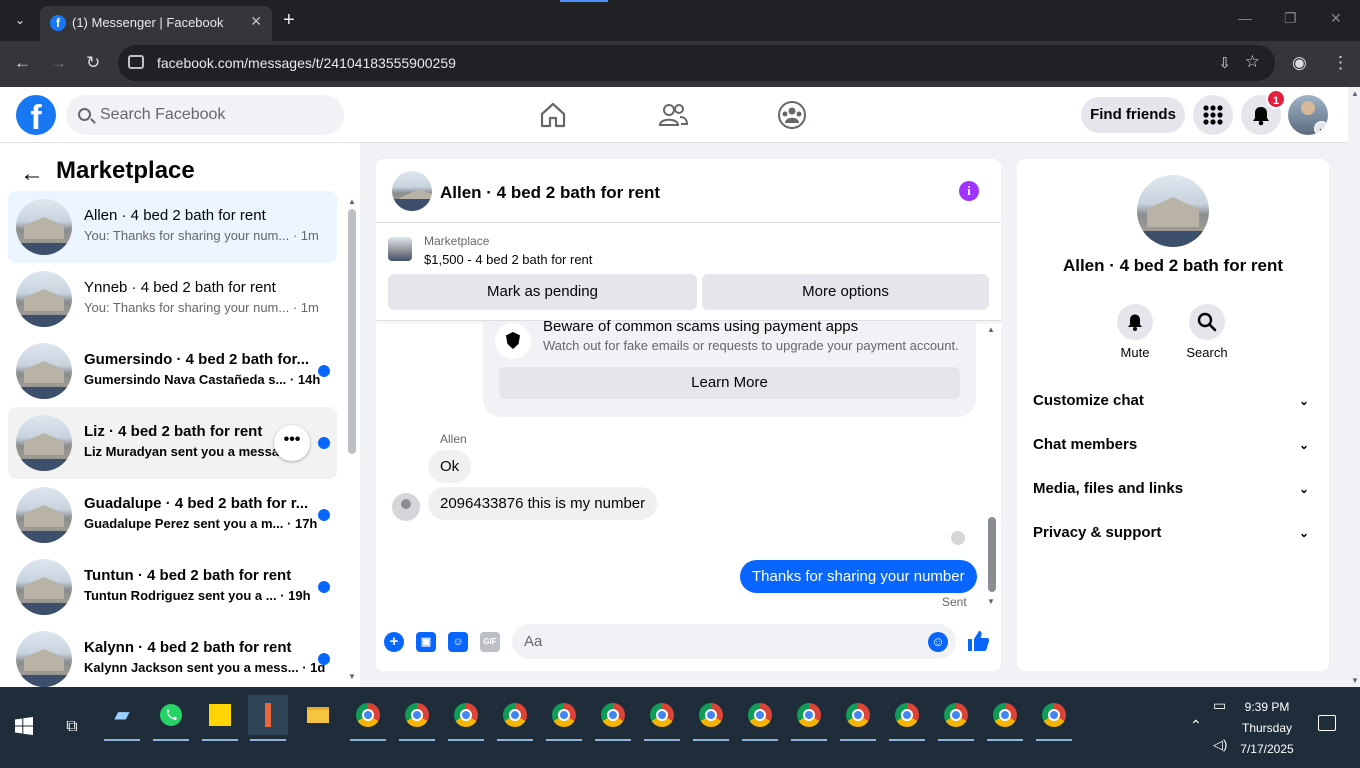  What do you see at coordinates (1252, 62) in the screenshot?
I see `bookmark-star-icon: ☆` at bounding box center [1252, 62].